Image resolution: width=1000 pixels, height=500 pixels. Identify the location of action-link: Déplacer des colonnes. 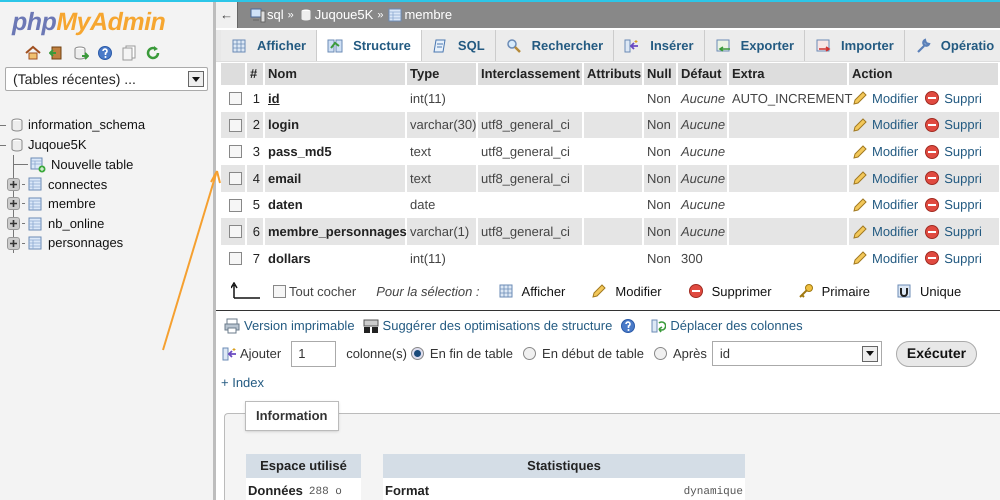
(736, 326).